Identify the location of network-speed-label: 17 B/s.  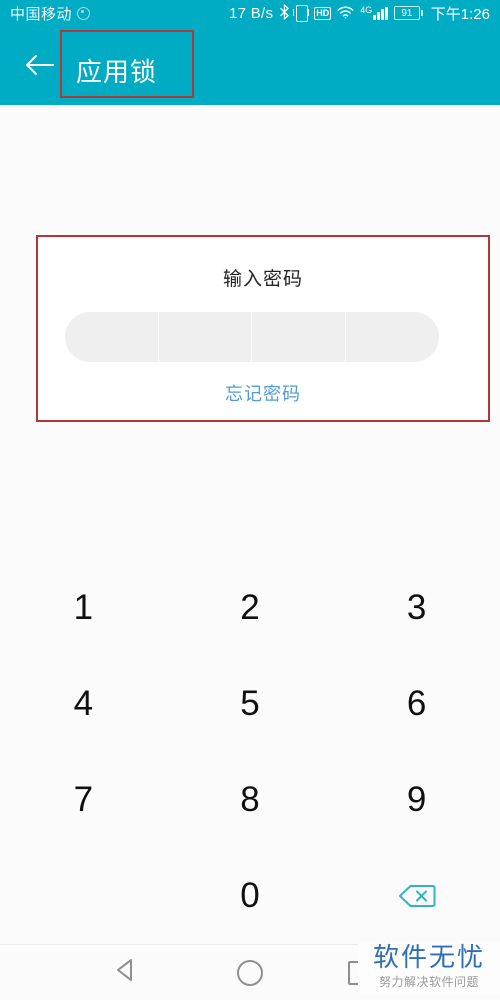
(251, 13).